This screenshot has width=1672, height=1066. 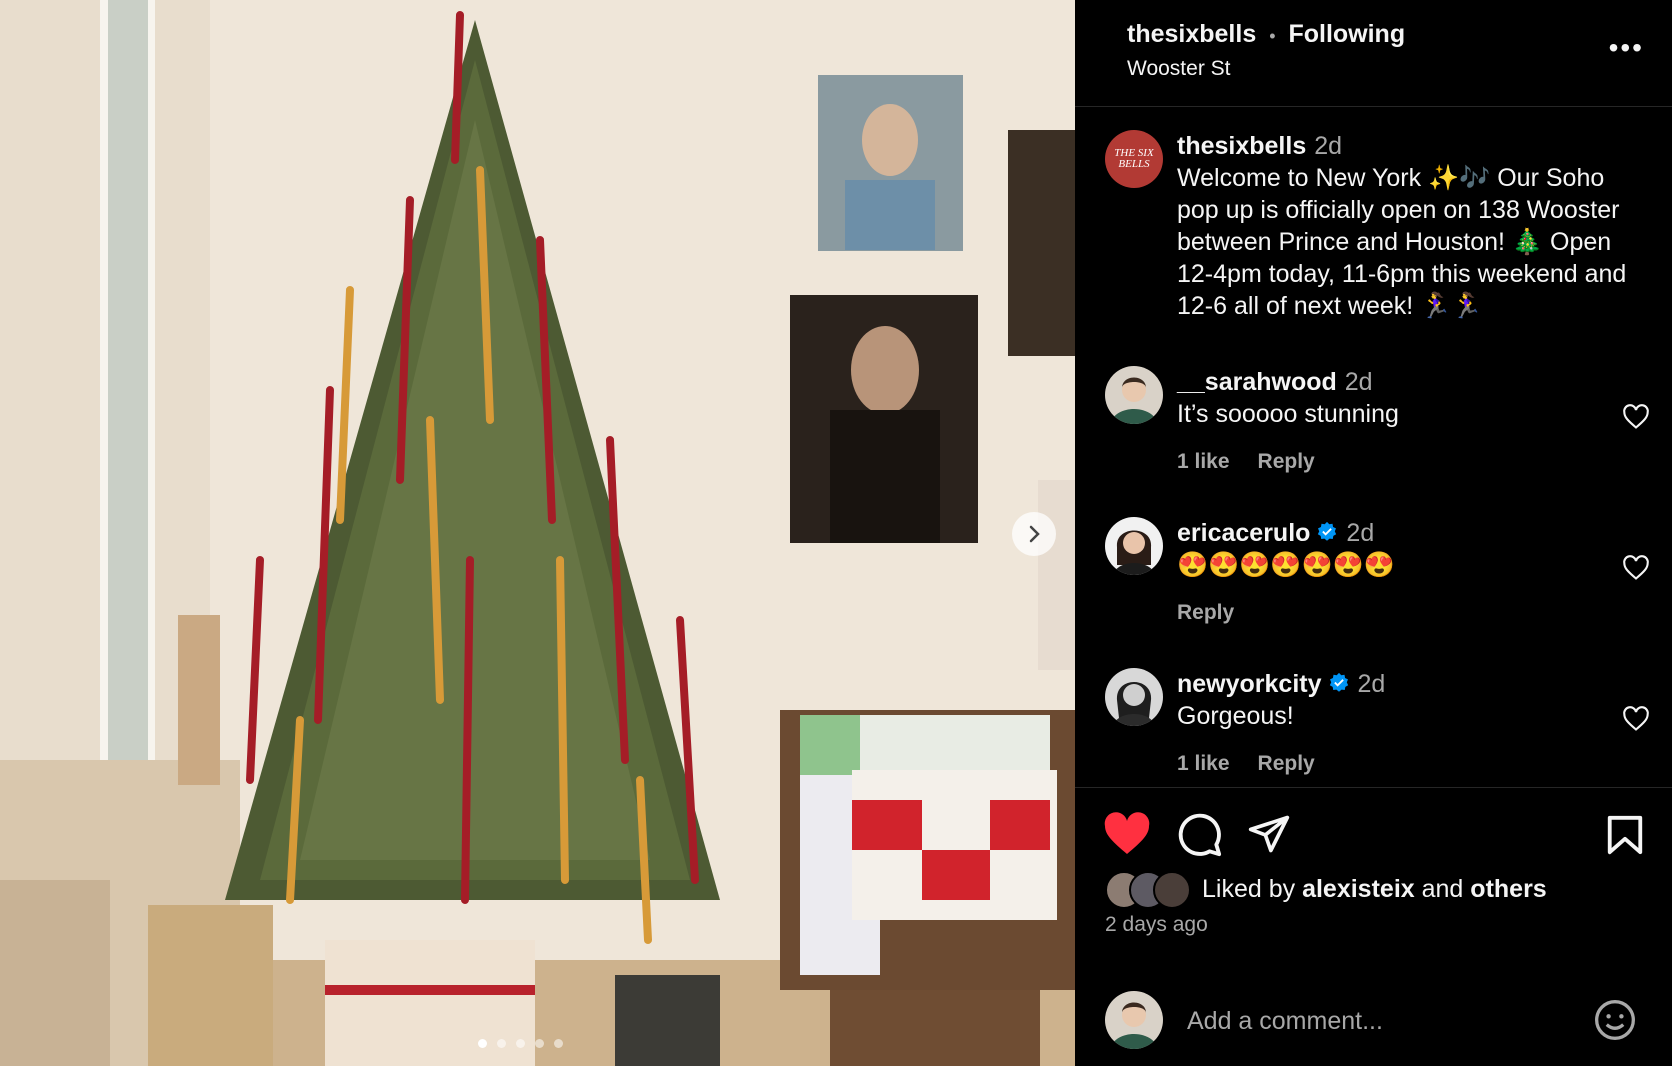 I want to click on like-heart-filled-icon, so click(x=1127, y=834).